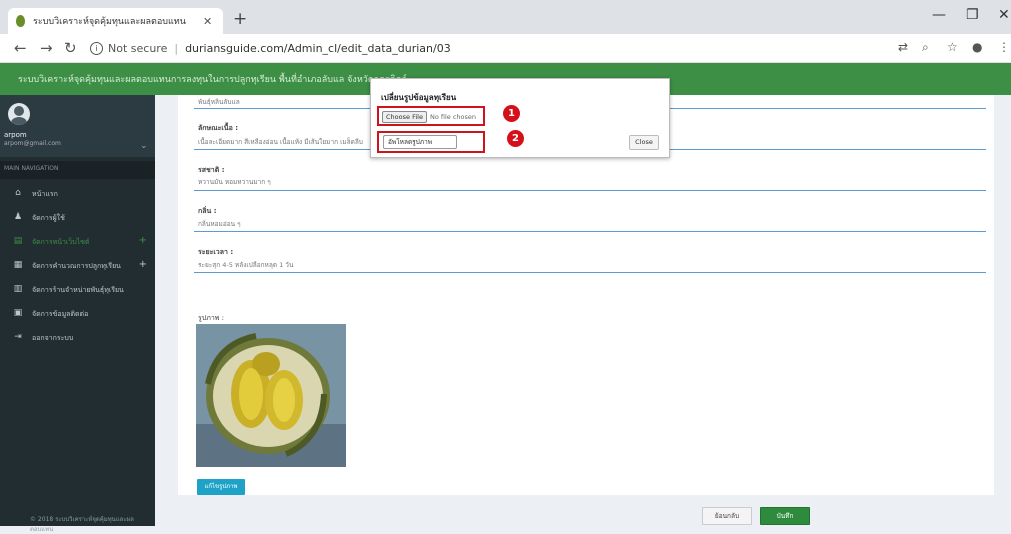 The width and height of the screenshot is (1011, 534). I want to click on back-arrow-icon: ←, so click(20, 48).